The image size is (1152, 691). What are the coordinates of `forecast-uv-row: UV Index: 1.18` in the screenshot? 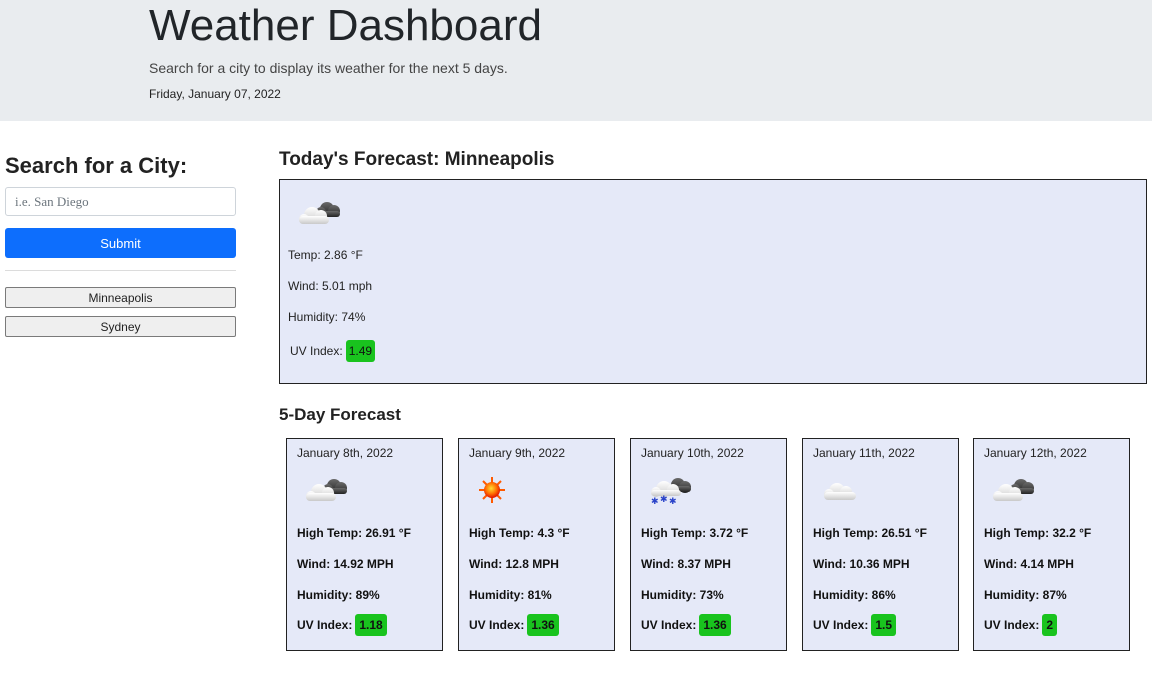 It's located at (342, 625).